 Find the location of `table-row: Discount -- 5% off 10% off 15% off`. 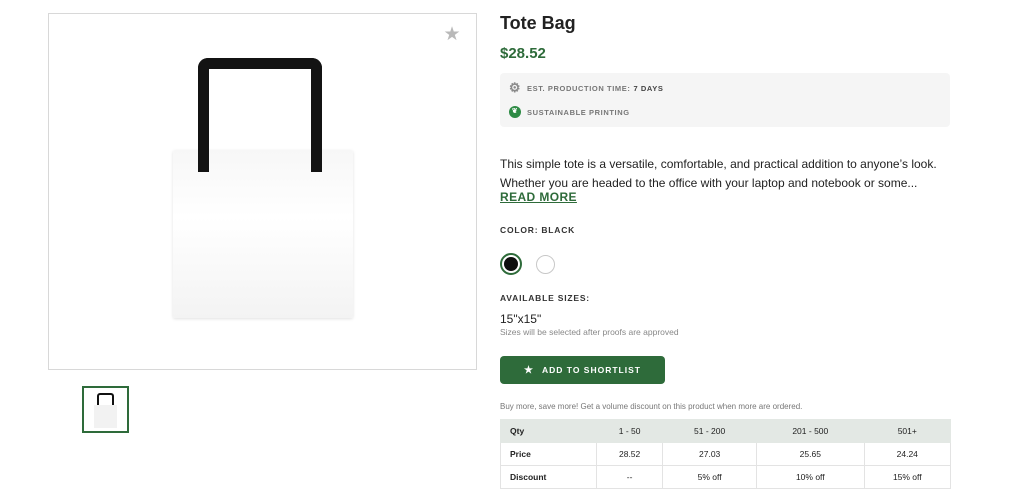

table-row: Discount -- 5% off 10% off 15% off is located at coordinates (726, 477).